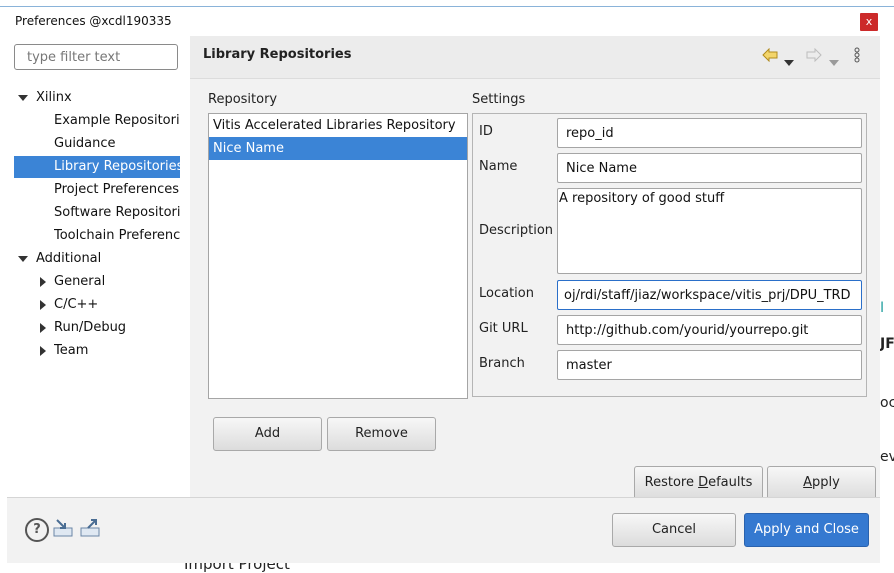 This screenshot has height=573, width=894. Describe the element at coordinates (499, 99) in the screenshot. I see `settings-section-label: Settings` at that location.